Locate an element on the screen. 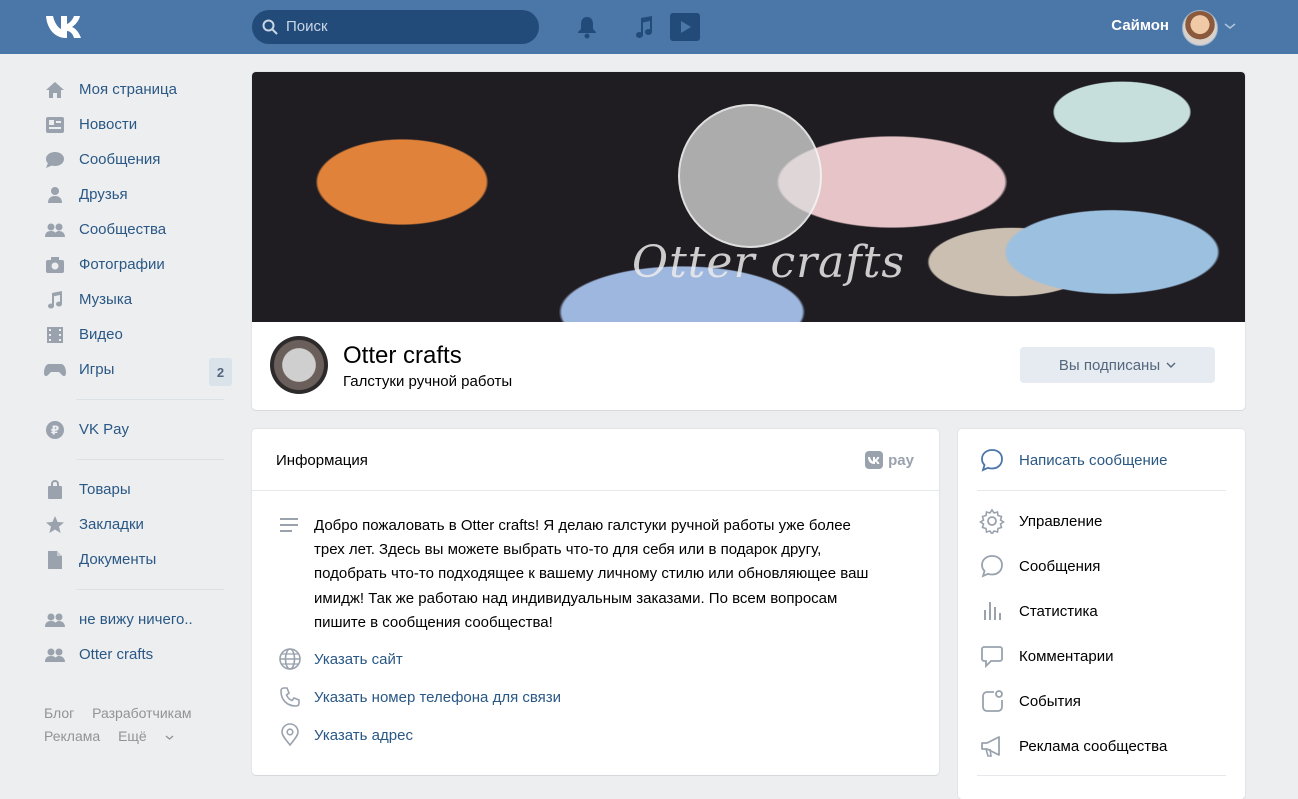 This screenshot has width=1298, height=799. subscribed-button: Вы подписаны is located at coordinates (1117, 365).